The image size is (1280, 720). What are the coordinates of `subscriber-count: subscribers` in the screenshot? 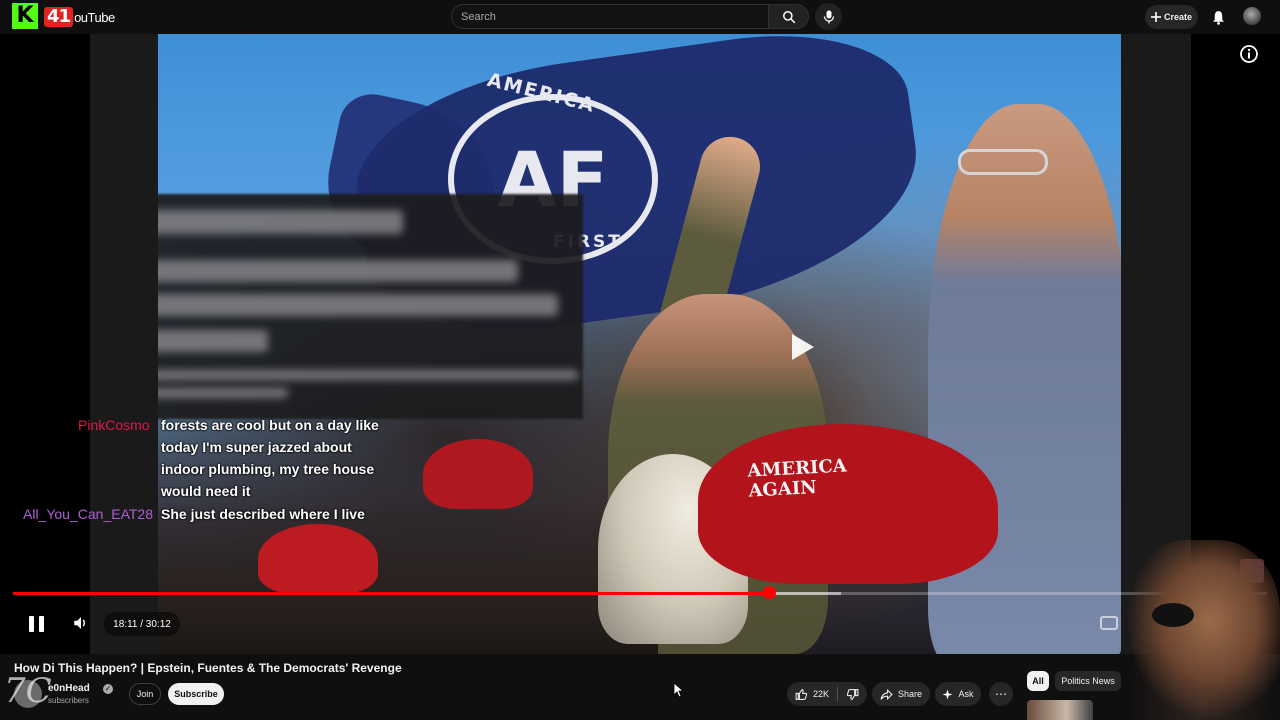 It's located at (68, 700).